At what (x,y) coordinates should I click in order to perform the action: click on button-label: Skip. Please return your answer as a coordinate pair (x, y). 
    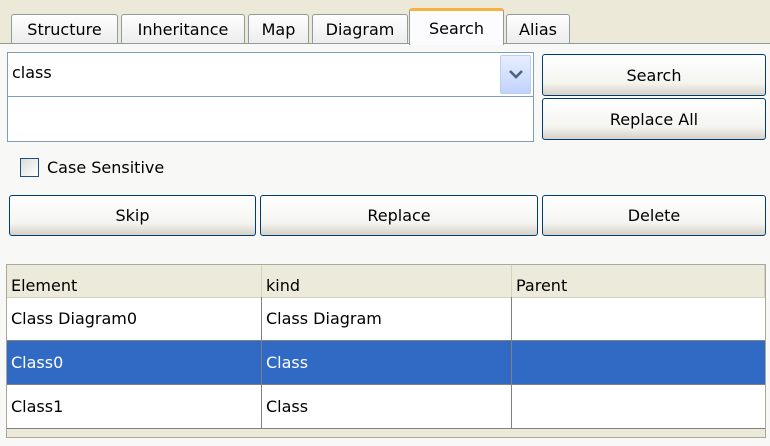
    Looking at the image, I should click on (132, 215).